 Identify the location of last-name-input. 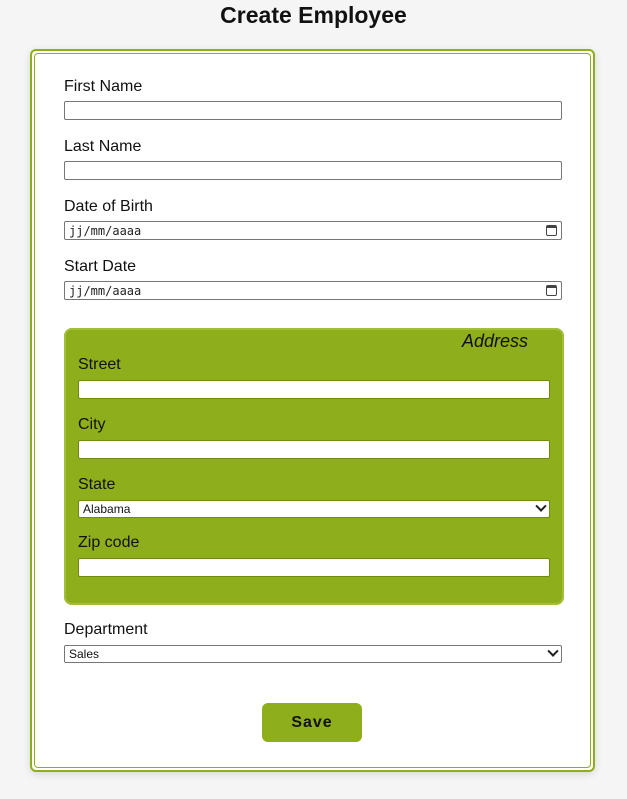
(313, 170).